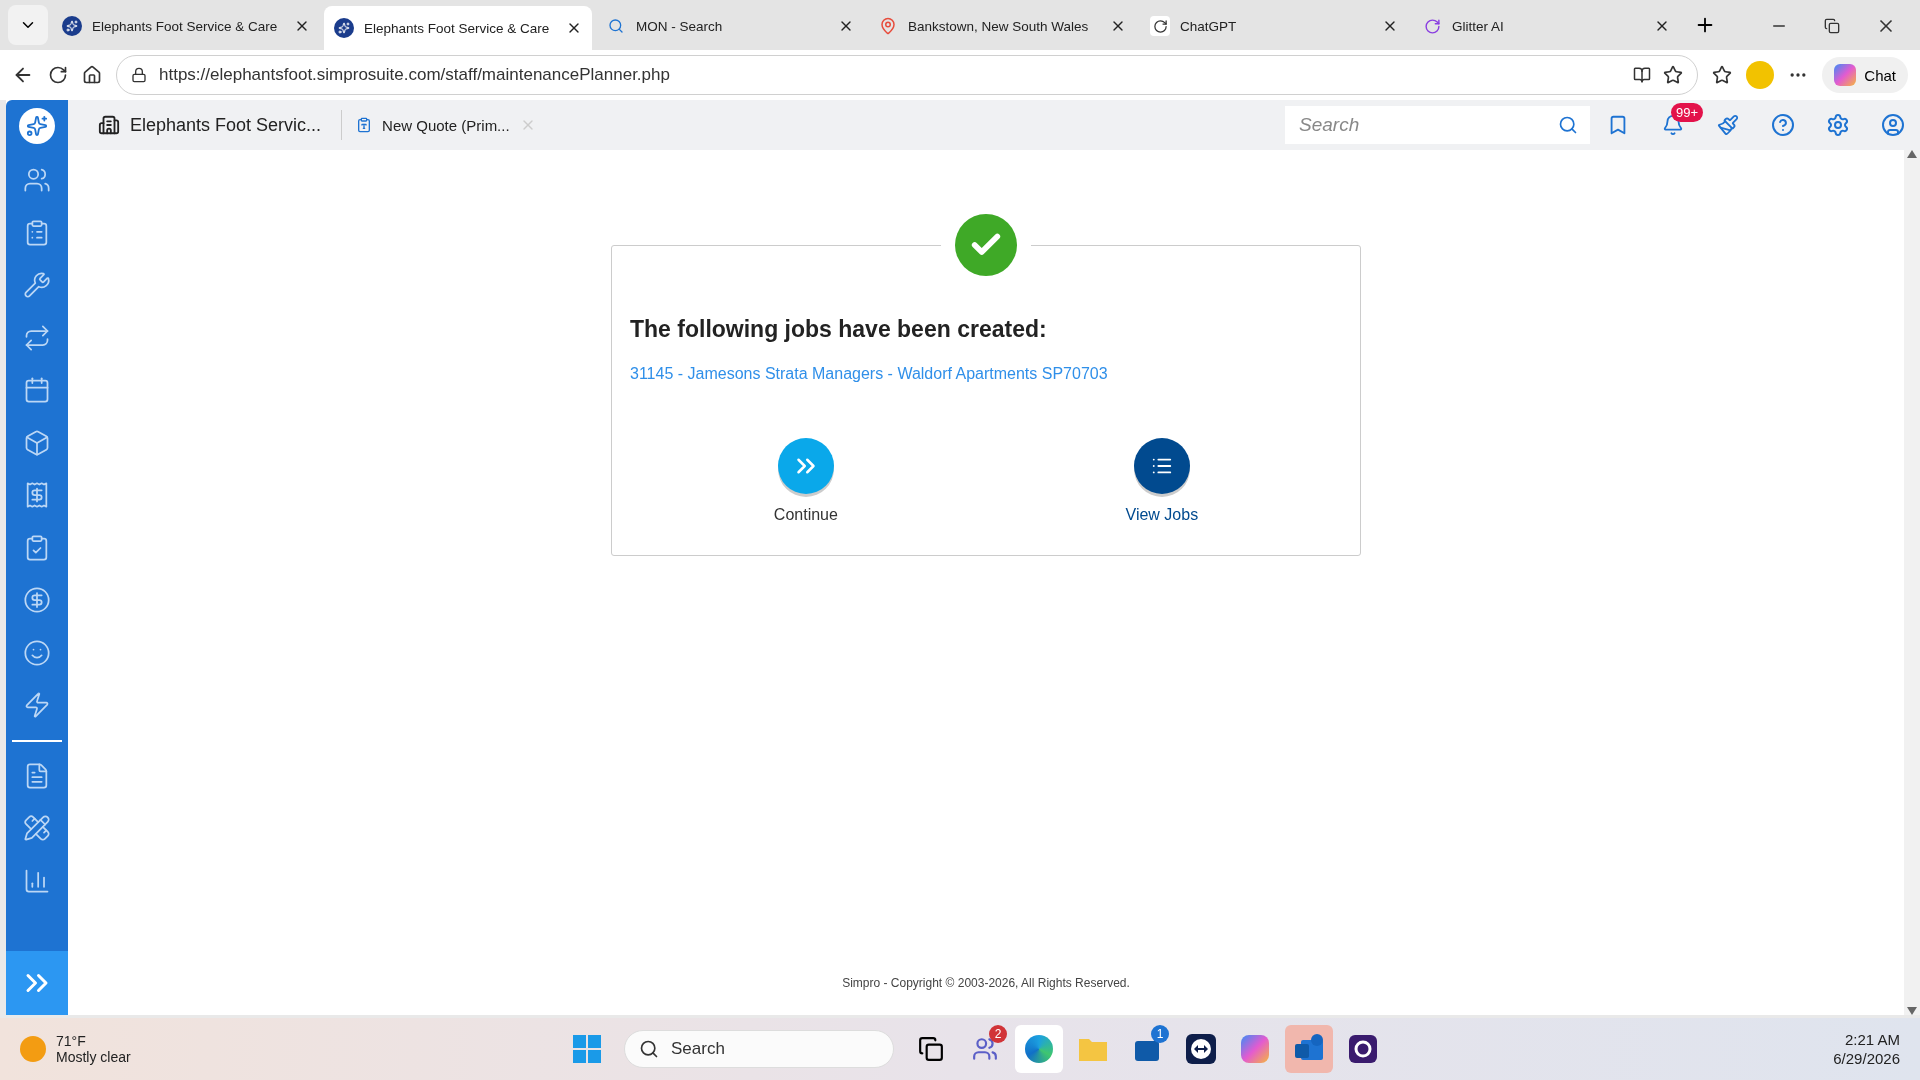 Image resolution: width=1920 pixels, height=1080 pixels. What do you see at coordinates (1642, 75) in the screenshot?
I see `reader-icon` at bounding box center [1642, 75].